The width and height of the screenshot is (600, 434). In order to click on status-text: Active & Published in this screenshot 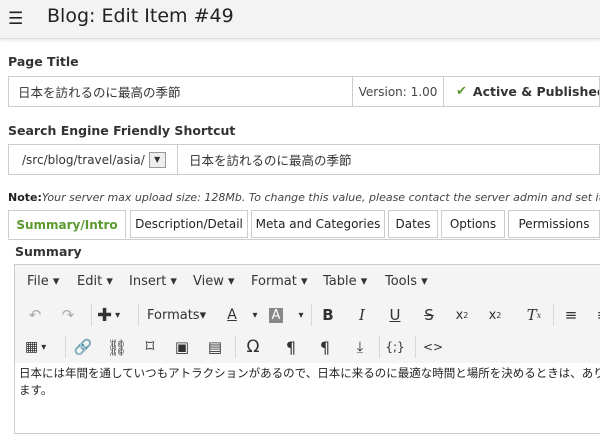, I will do `click(536, 91)`.